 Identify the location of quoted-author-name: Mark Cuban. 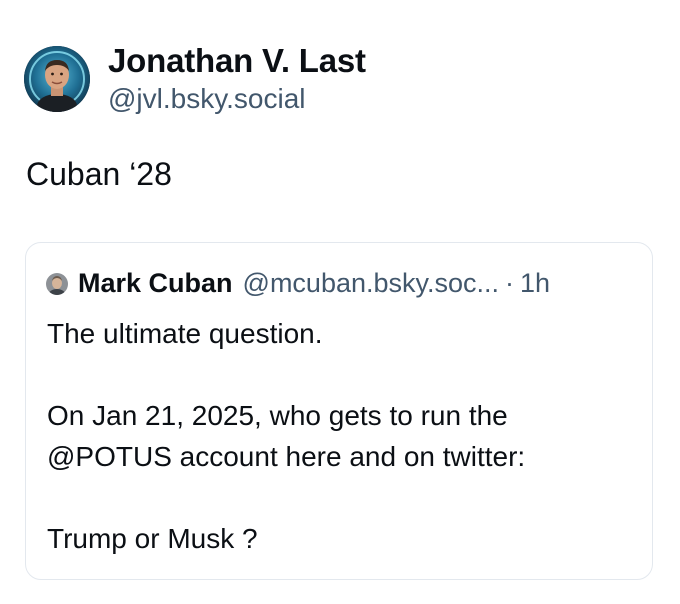
(155, 283).